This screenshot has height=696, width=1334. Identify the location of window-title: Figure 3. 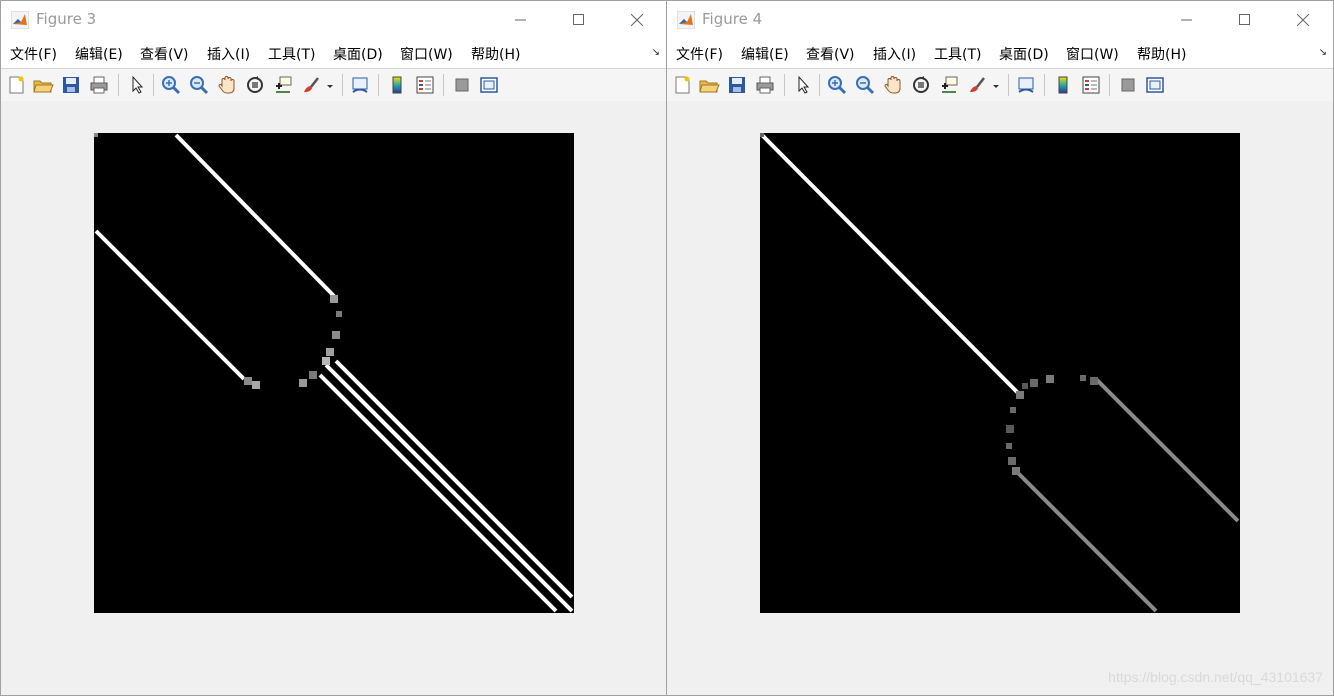
(66, 19).